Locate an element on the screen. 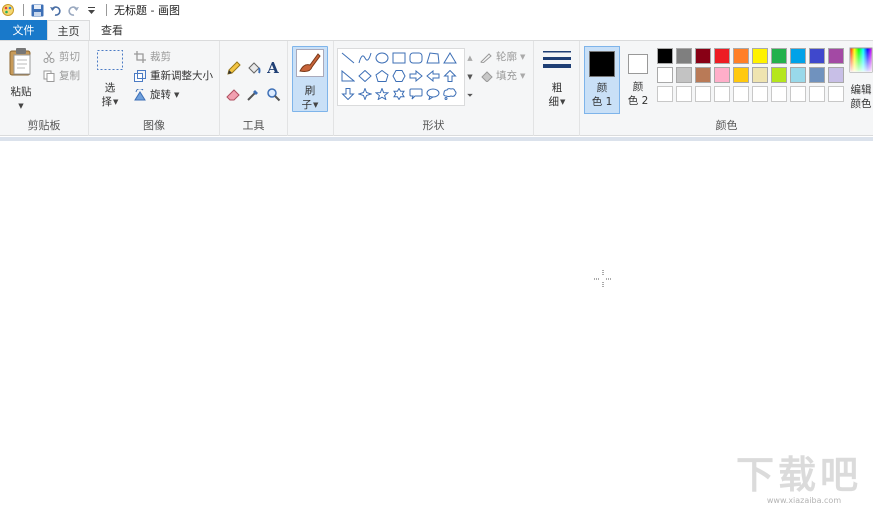  four-point-star-shape-icon is located at coordinates (365, 94).